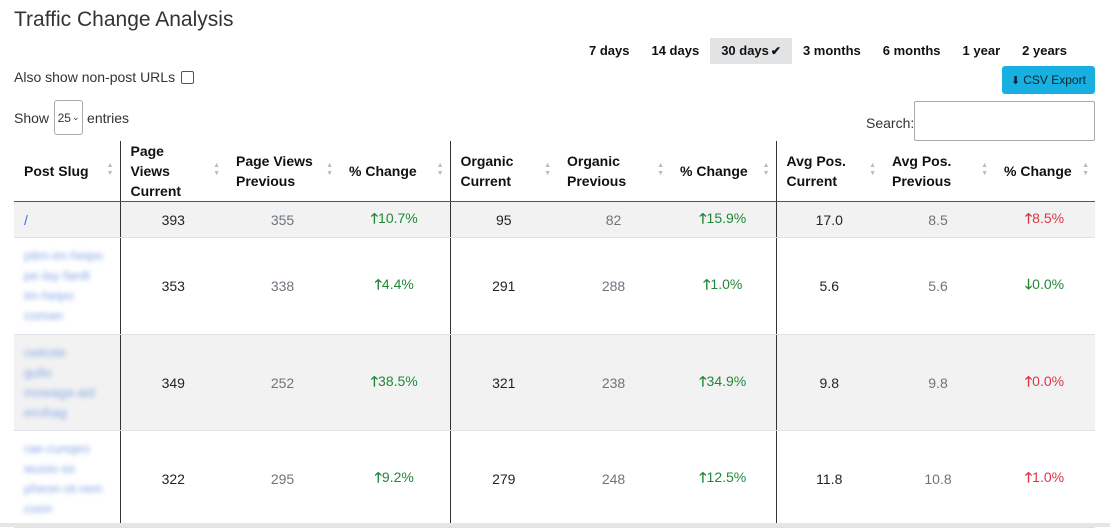  Describe the element at coordinates (723, 219) in the screenshot. I see `organic-change: 🡑15.9%` at that location.